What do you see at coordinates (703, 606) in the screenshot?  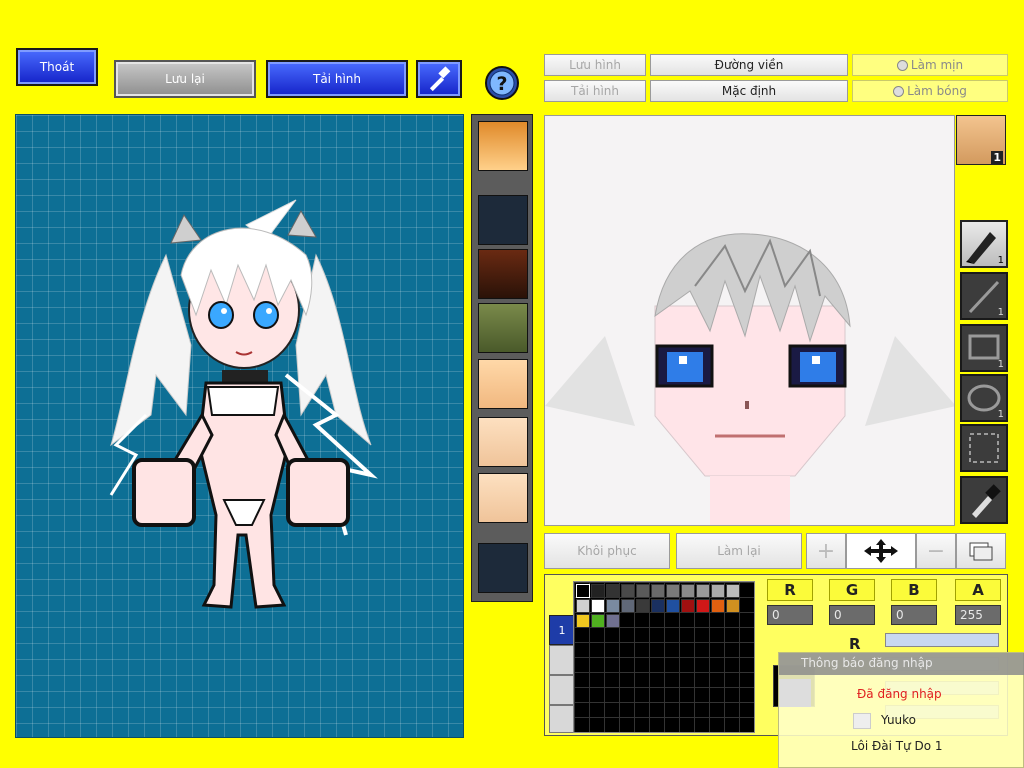 I see `swatch-red` at bounding box center [703, 606].